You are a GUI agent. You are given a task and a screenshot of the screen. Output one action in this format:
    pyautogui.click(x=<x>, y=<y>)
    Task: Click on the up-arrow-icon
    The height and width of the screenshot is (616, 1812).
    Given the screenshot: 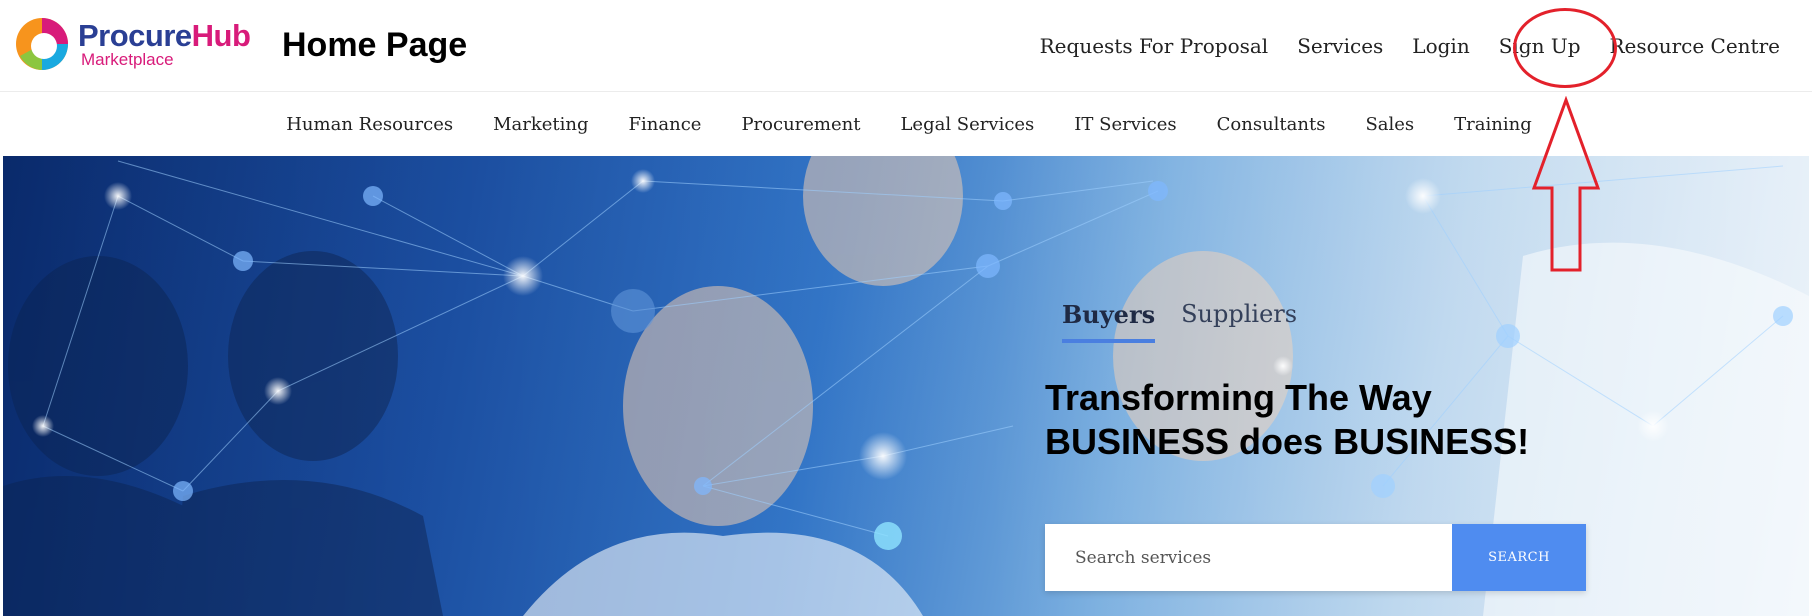 What is the action you would take?
    pyautogui.click(x=1566, y=184)
    